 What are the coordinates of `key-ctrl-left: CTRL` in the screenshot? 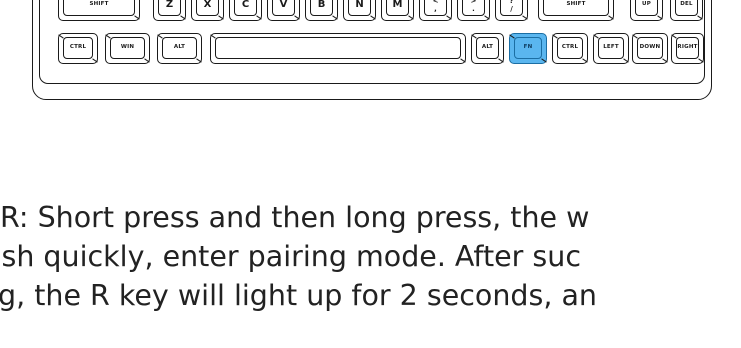 It's located at (78, 48).